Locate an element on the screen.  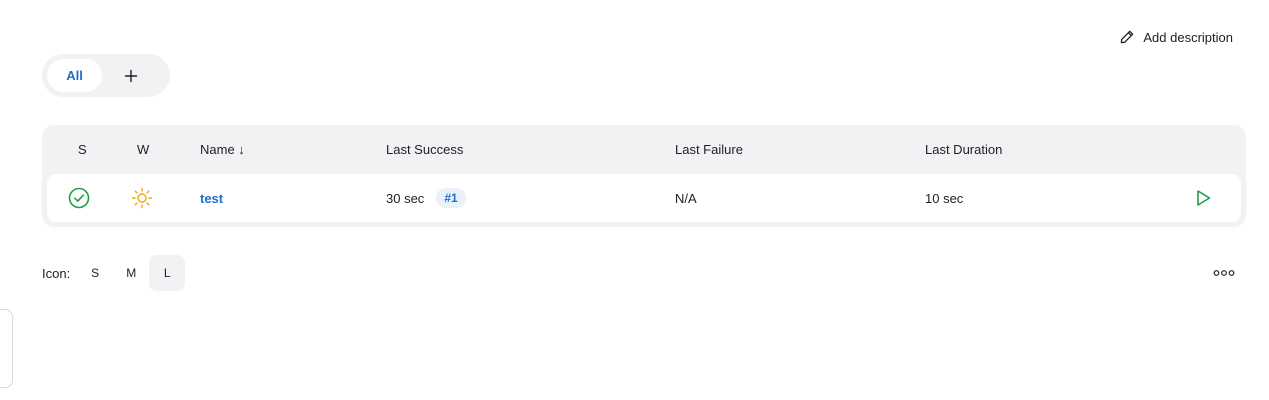
view-tabs: All is located at coordinates (106, 75).